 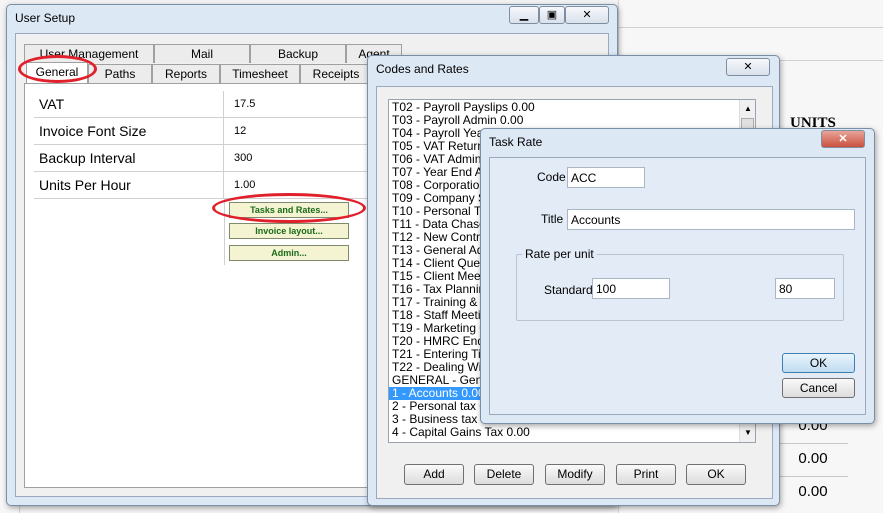 I want to click on tab-timesheet: Timesheet, so click(x=260, y=73).